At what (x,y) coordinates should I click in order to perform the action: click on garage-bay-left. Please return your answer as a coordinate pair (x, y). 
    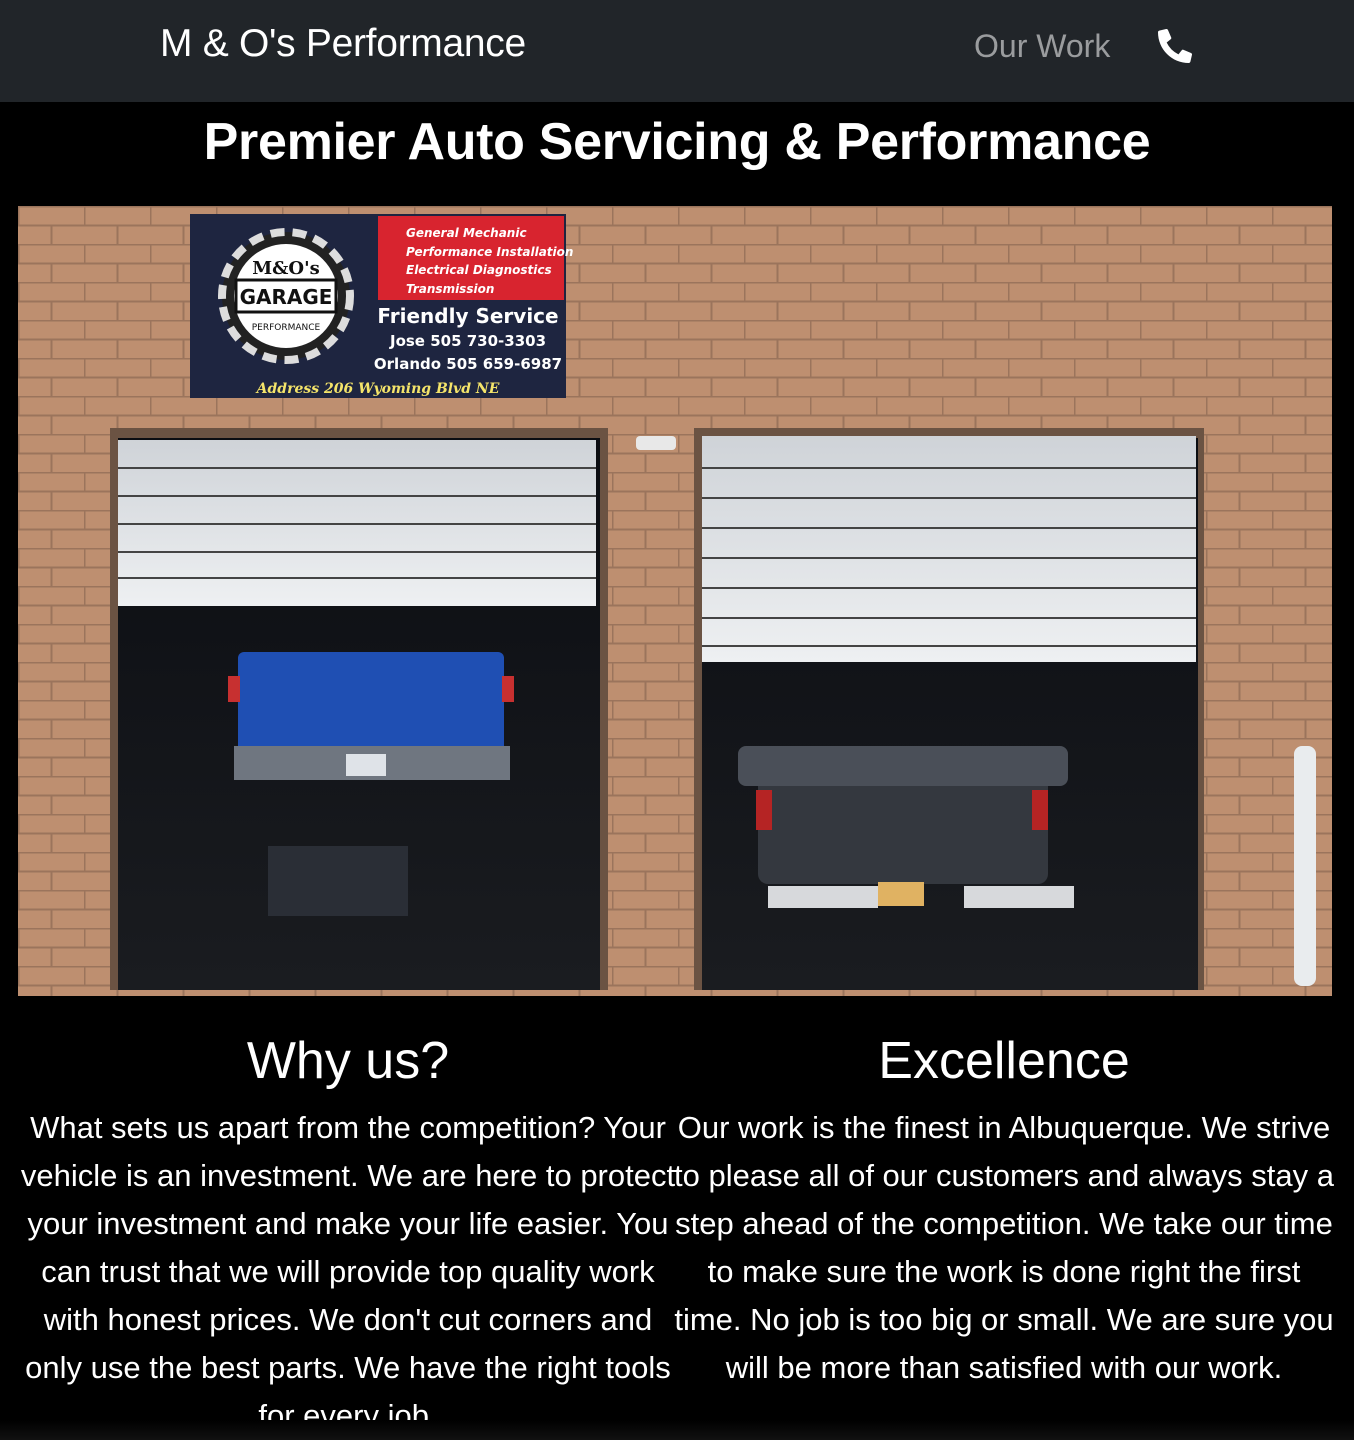
    Looking at the image, I should click on (359, 709).